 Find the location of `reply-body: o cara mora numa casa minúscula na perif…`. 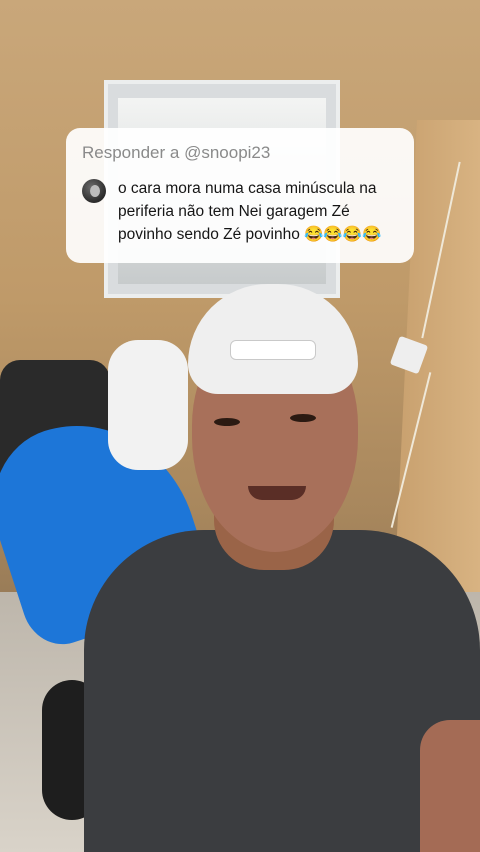

reply-body: o cara mora numa casa minúscula na perif… is located at coordinates (240, 211).